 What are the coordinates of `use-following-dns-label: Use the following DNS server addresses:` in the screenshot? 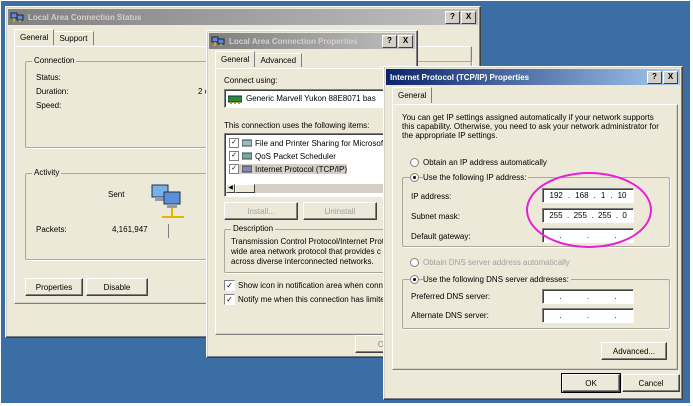 It's located at (497, 279).